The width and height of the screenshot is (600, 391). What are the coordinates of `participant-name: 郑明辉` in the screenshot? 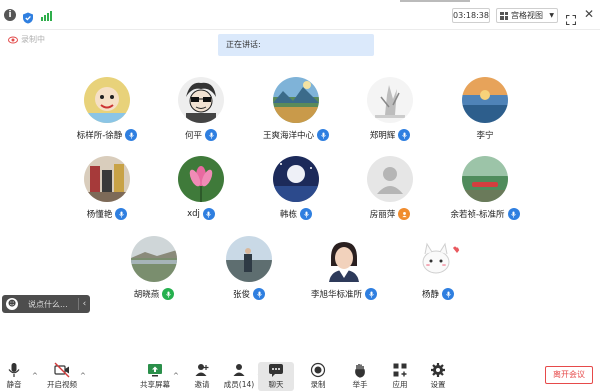 It's located at (382, 136).